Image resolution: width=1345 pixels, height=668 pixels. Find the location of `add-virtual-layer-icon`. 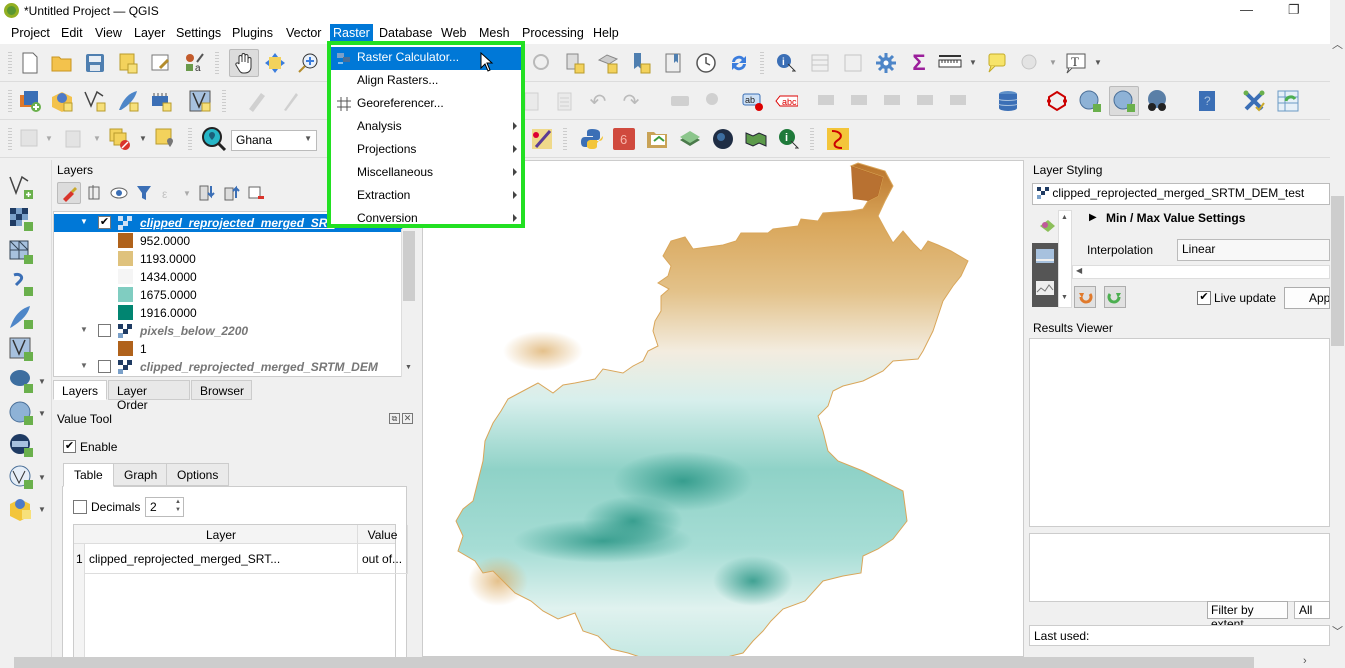

add-virtual-layer-icon is located at coordinates (21, 349).